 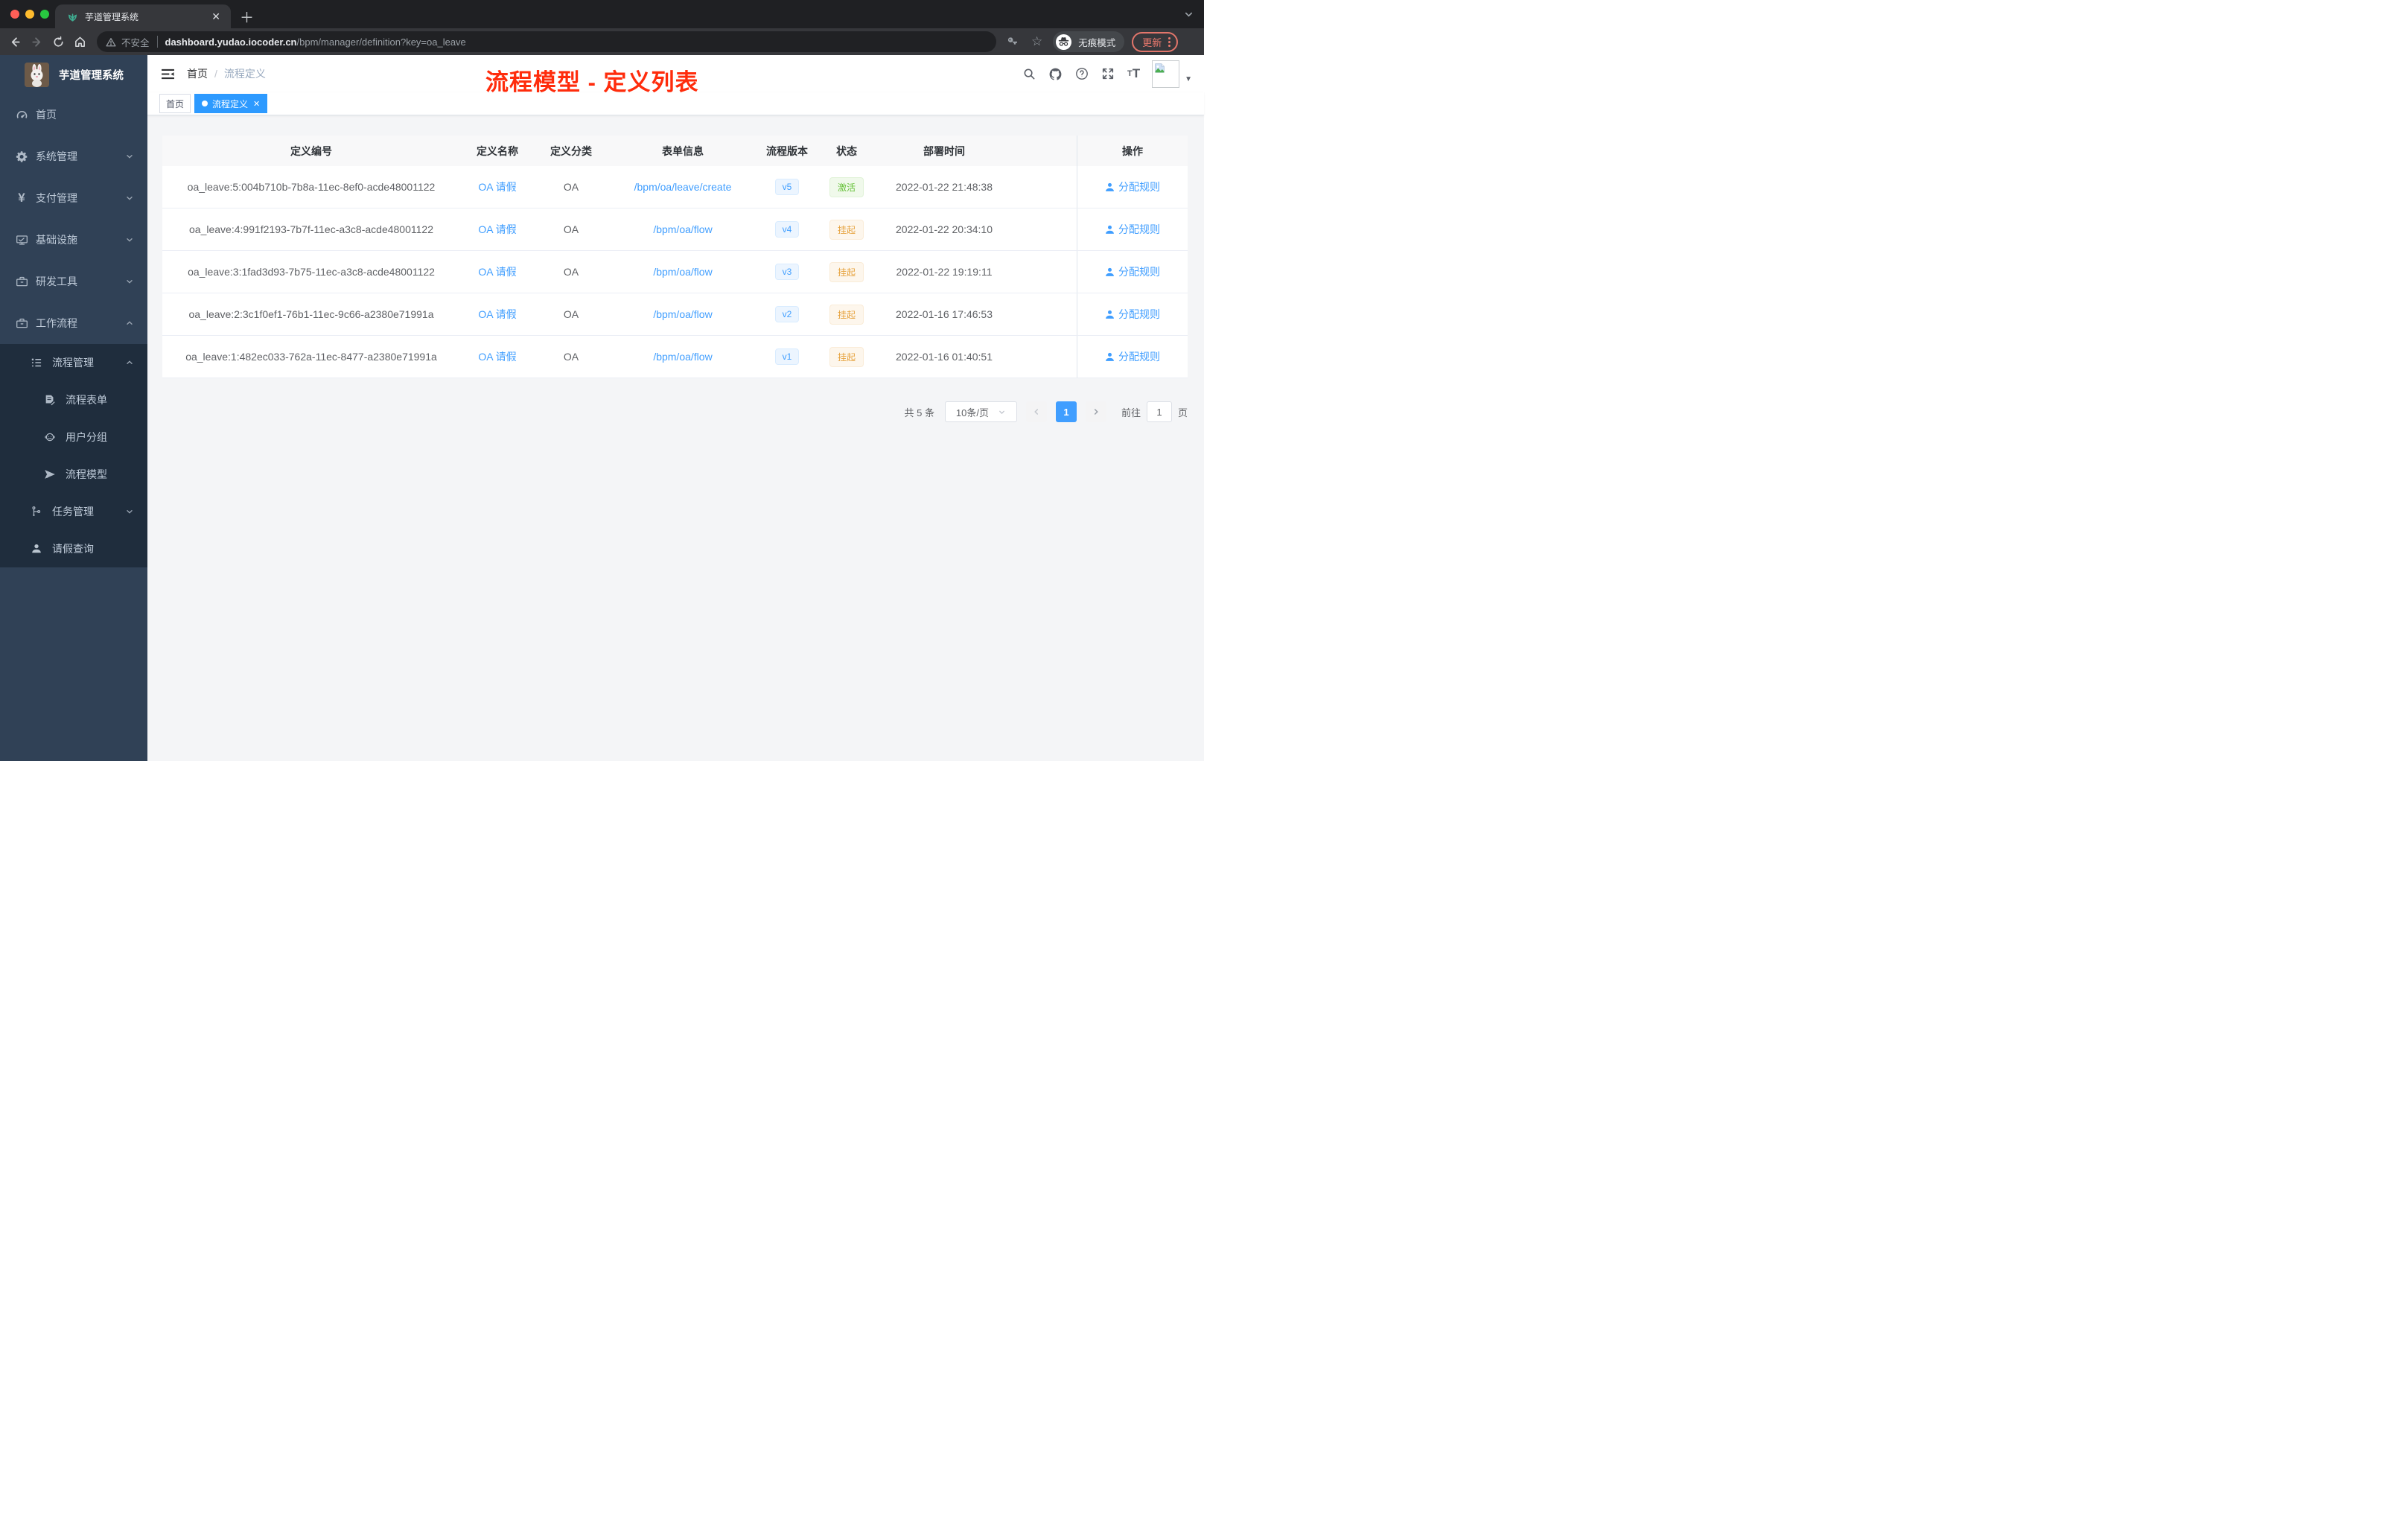 I want to click on tab-close-icon: ✕, so click(x=215, y=16).